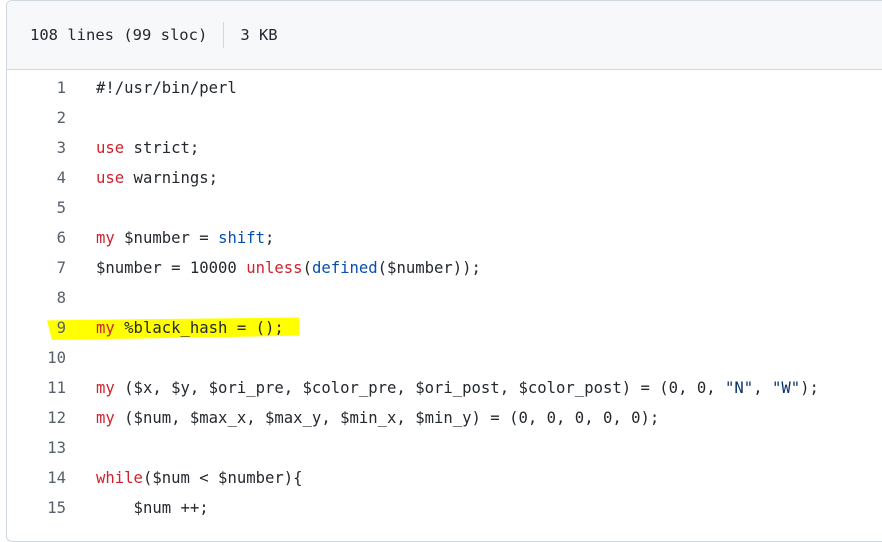  I want to click on code-token: while, so click(119, 478).